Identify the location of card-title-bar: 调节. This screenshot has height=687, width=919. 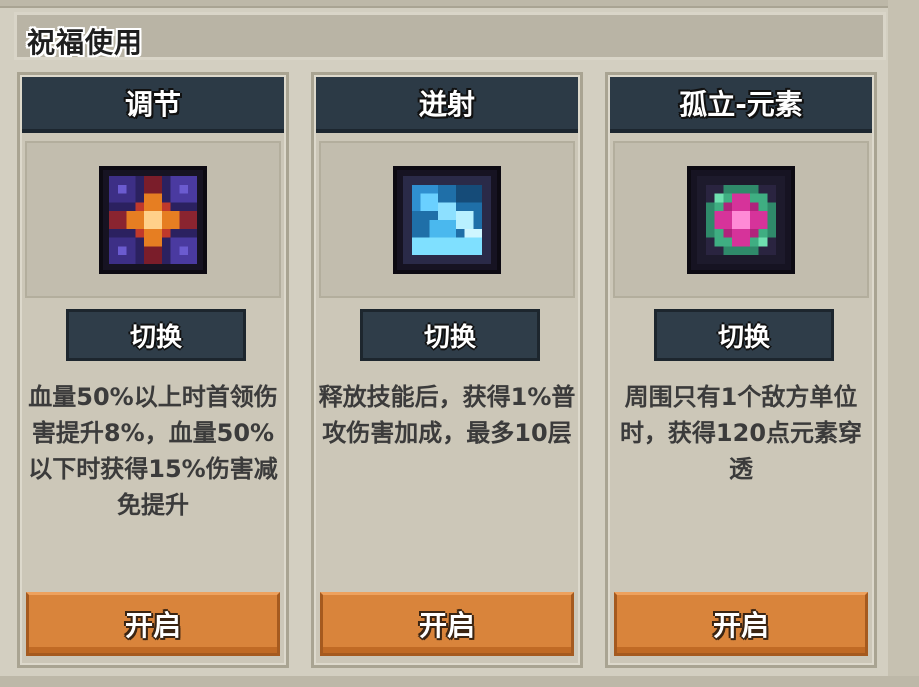
(153, 105).